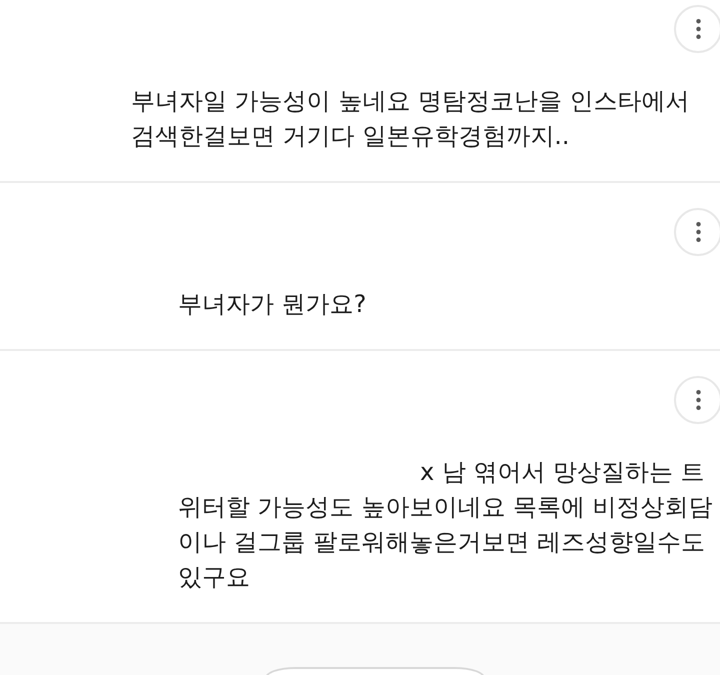 Image resolution: width=720 pixels, height=675 pixels. Describe the element at coordinates (445, 542) in the screenshot. I see `comment-text: 위터할 가능성도 높아보이네요 목록에 비정상회담 이나 걸그룹 팔로워해놓은거보면 레즈성향일수도 있구요` at that location.